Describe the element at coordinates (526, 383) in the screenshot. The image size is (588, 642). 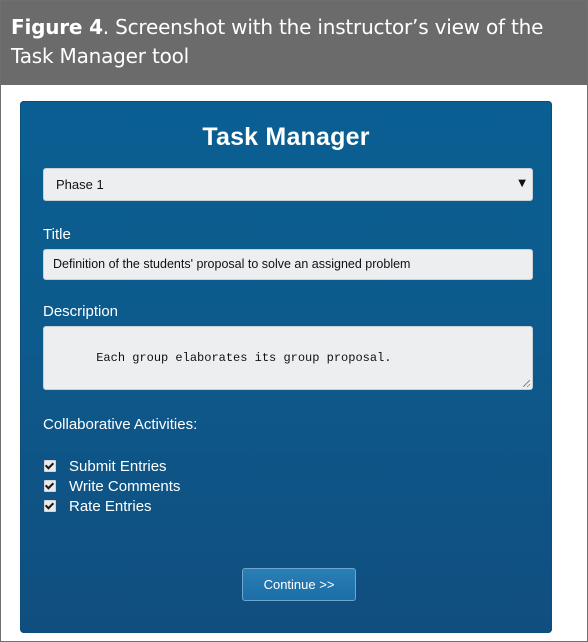
I see `resize-grip-icon` at that location.